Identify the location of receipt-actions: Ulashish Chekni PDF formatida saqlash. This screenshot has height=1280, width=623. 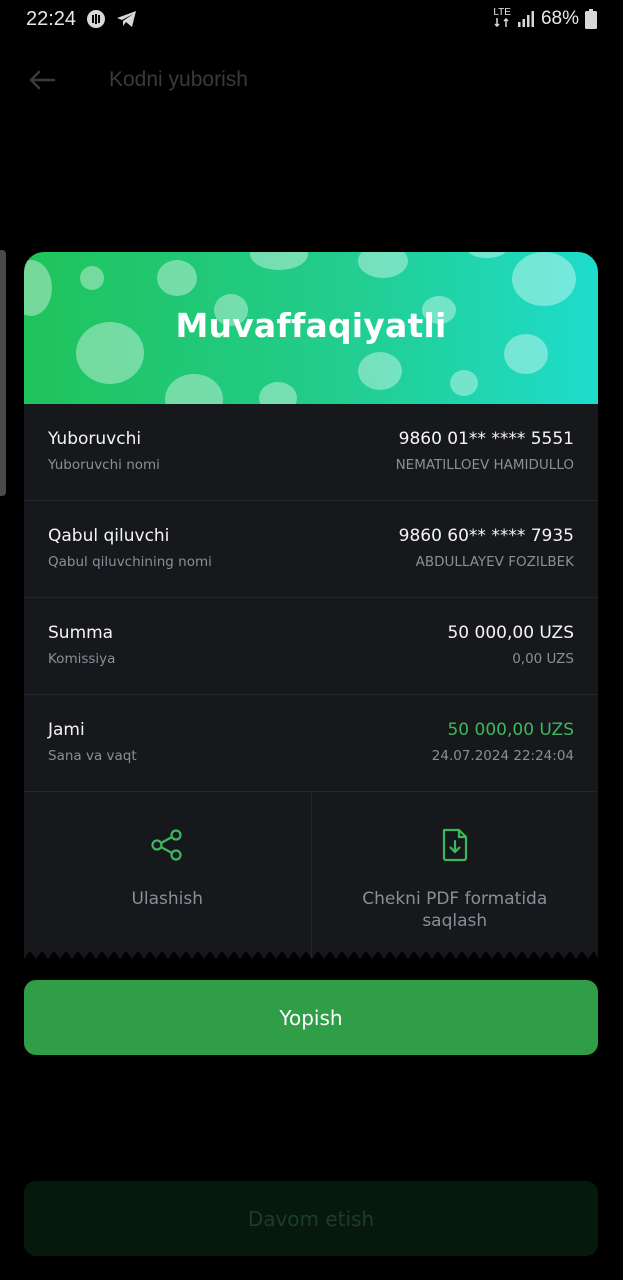
(311, 876).